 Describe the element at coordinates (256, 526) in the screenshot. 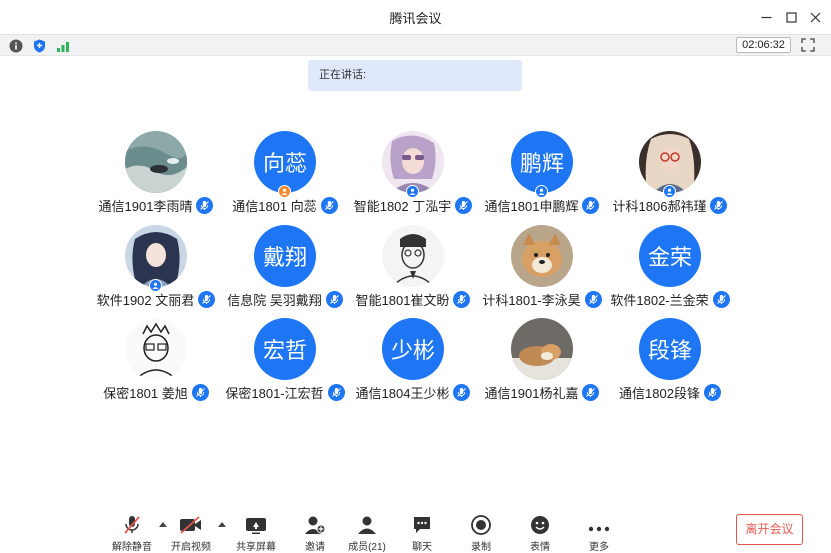

I see `share-screen-icon` at that location.